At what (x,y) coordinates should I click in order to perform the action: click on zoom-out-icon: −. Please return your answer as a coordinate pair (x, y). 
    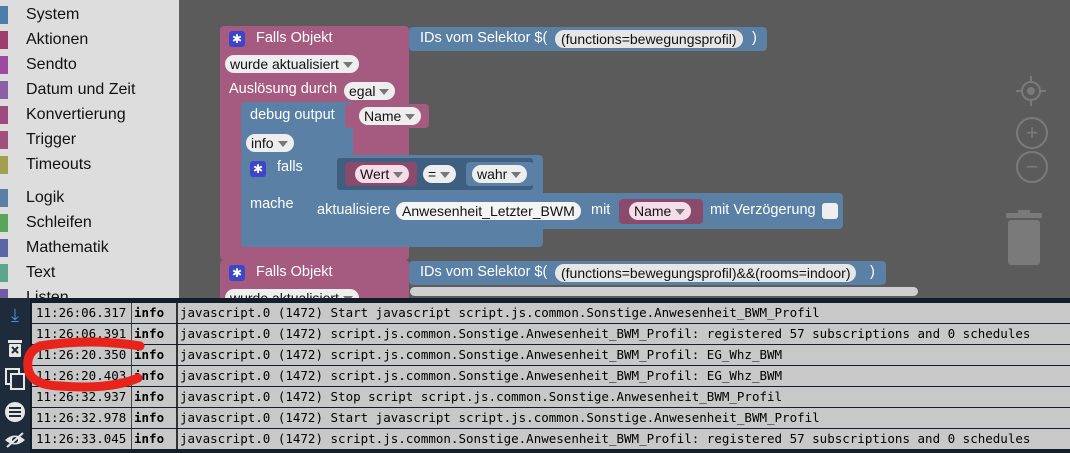
    Looking at the image, I should click on (1032, 167).